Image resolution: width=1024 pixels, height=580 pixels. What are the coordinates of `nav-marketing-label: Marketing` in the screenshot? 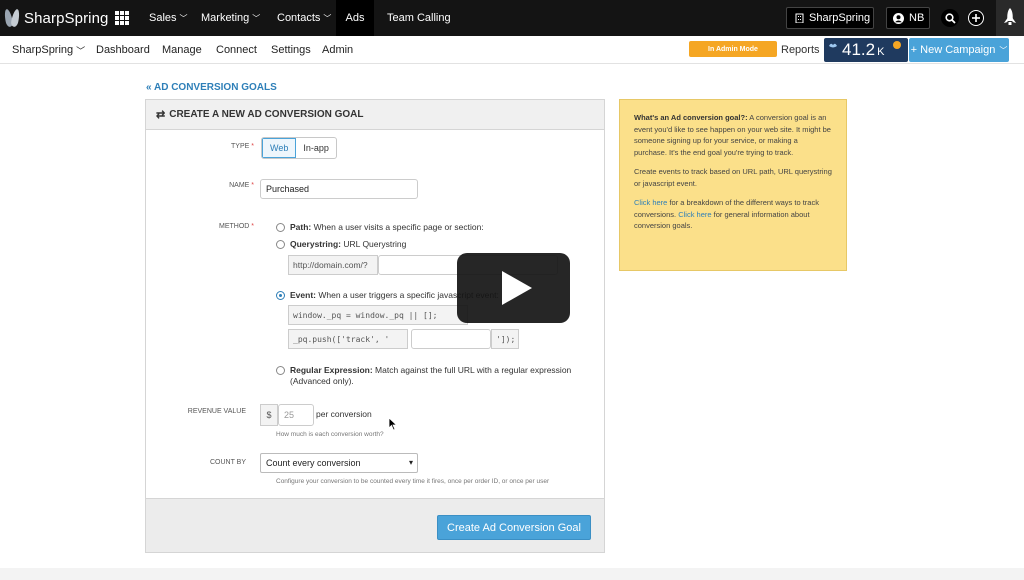 It's located at (225, 18).